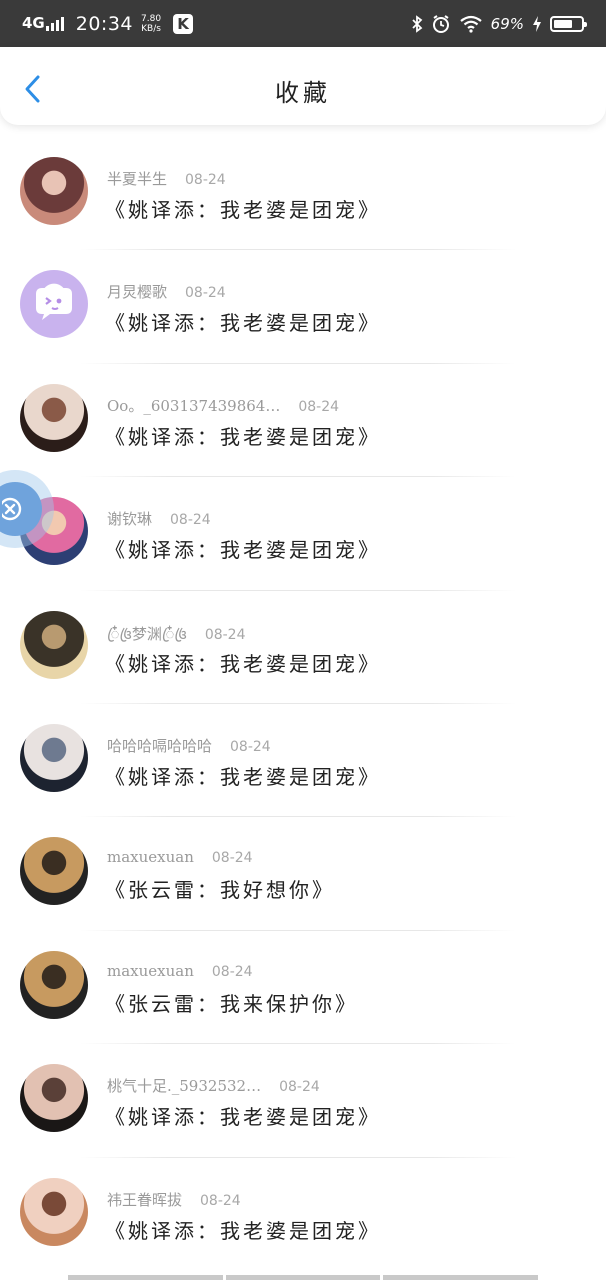 The height and width of the screenshot is (1280, 606). Describe the element at coordinates (303, 646) in the screenshot. I see `list-item: ꦿ໋꧔ꦿ梦渊ꦿ໋꧔ꦿ 08-24 《姚译添：我老婆是团宠》` at that location.